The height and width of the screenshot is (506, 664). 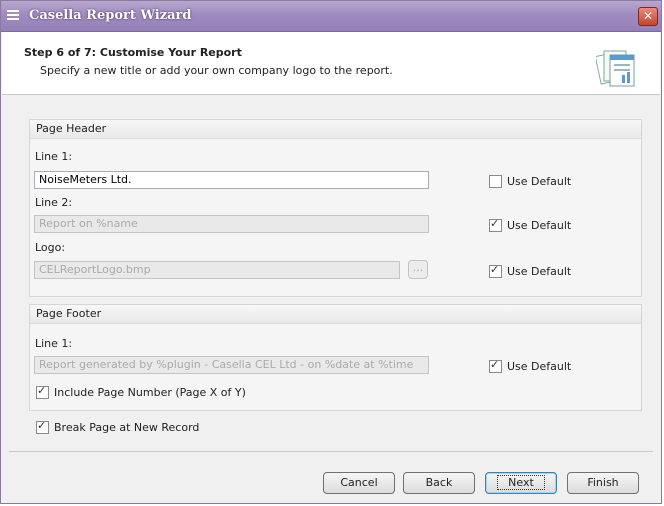 What do you see at coordinates (110, 15) in the screenshot?
I see `window-title: Casella Report Wizard` at bounding box center [110, 15].